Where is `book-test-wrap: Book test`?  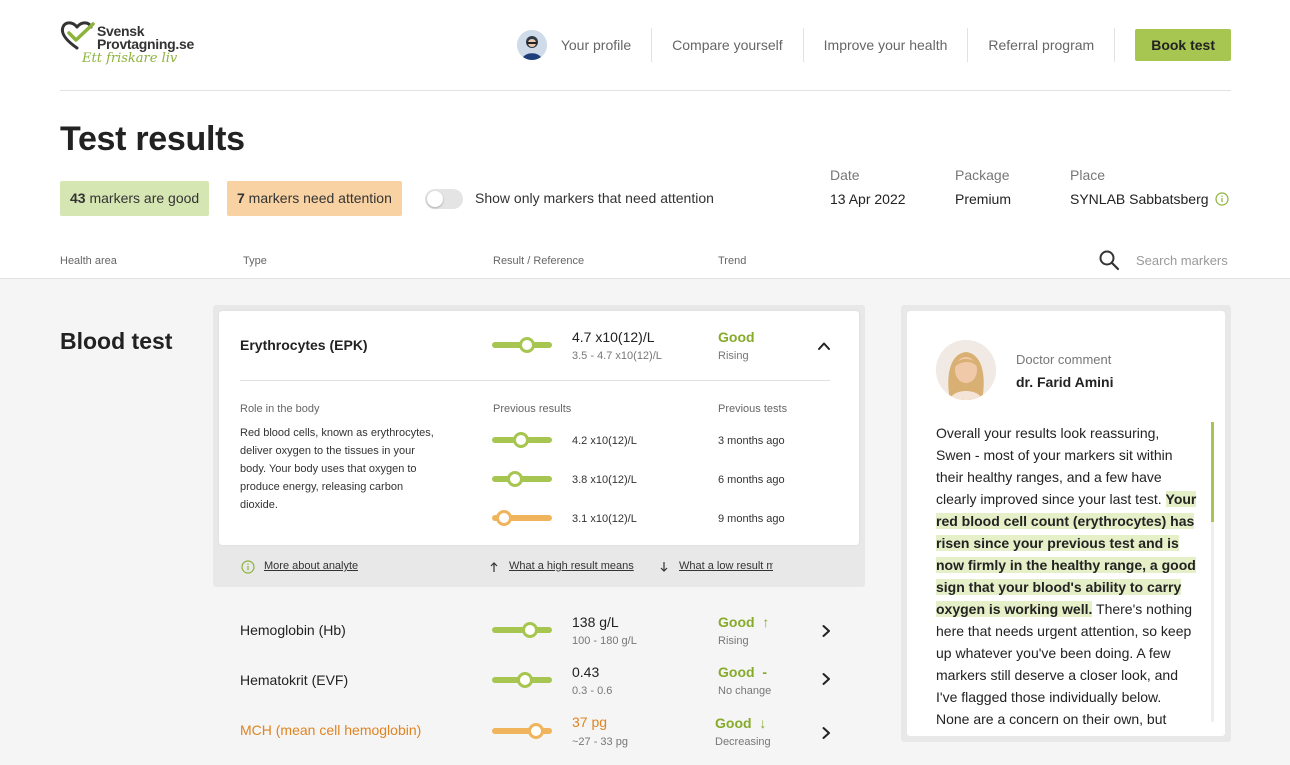 book-test-wrap: Book test is located at coordinates (1172, 45).